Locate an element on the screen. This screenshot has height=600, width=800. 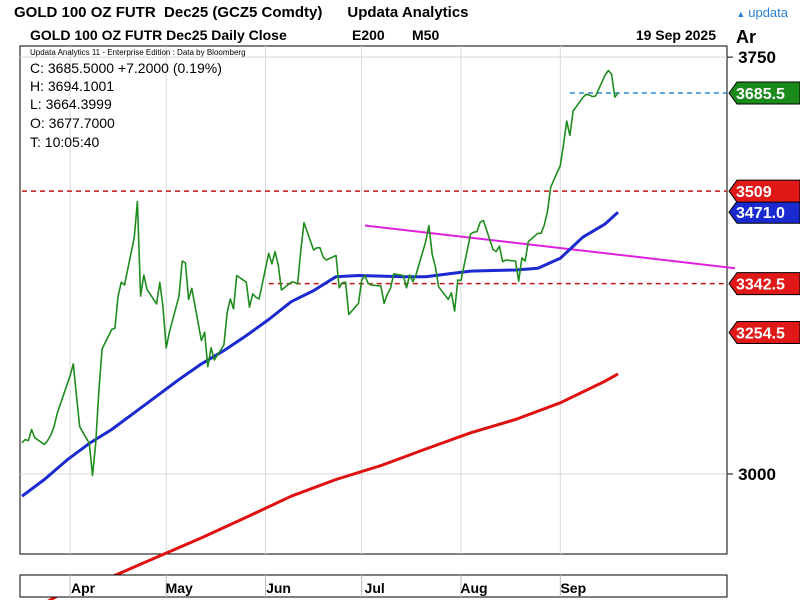
x-tick-label-3: Jul is located at coordinates (375, 588).